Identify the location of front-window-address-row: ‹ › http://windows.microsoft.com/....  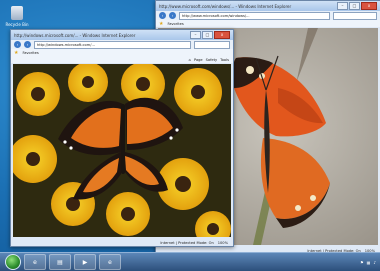
(122, 44).